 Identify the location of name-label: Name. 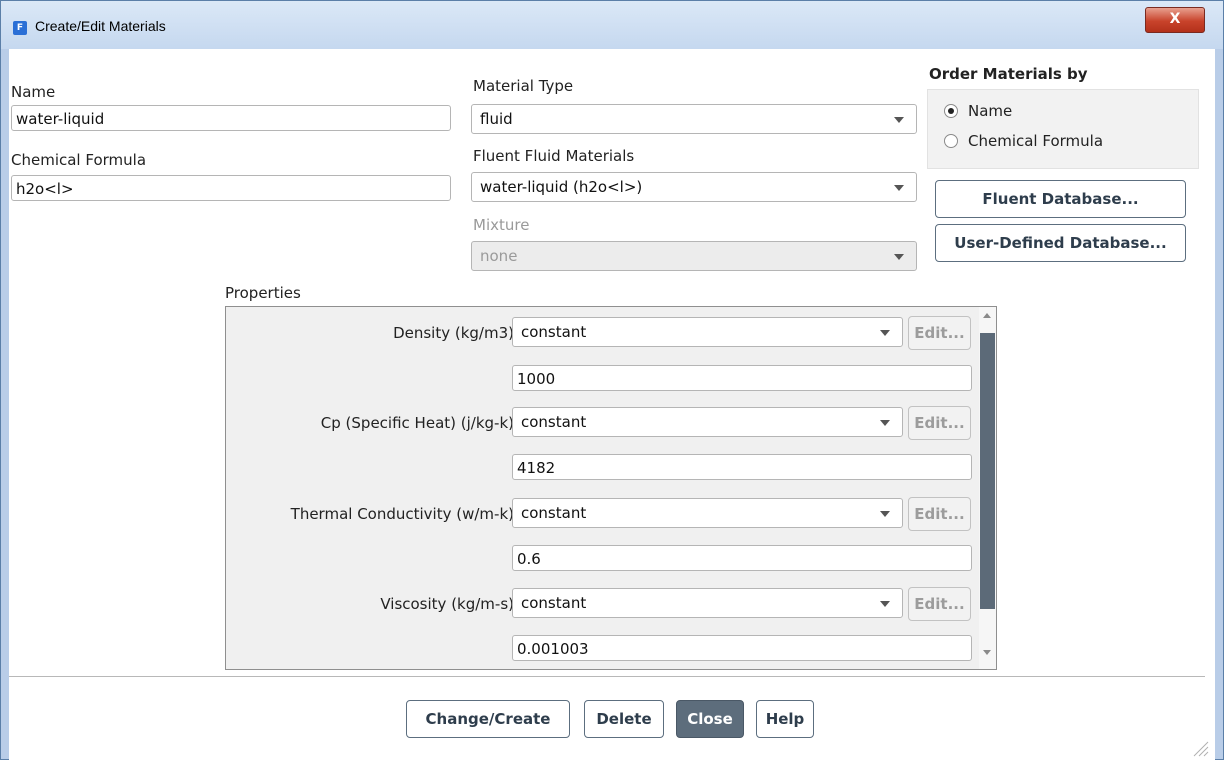
(33, 92).